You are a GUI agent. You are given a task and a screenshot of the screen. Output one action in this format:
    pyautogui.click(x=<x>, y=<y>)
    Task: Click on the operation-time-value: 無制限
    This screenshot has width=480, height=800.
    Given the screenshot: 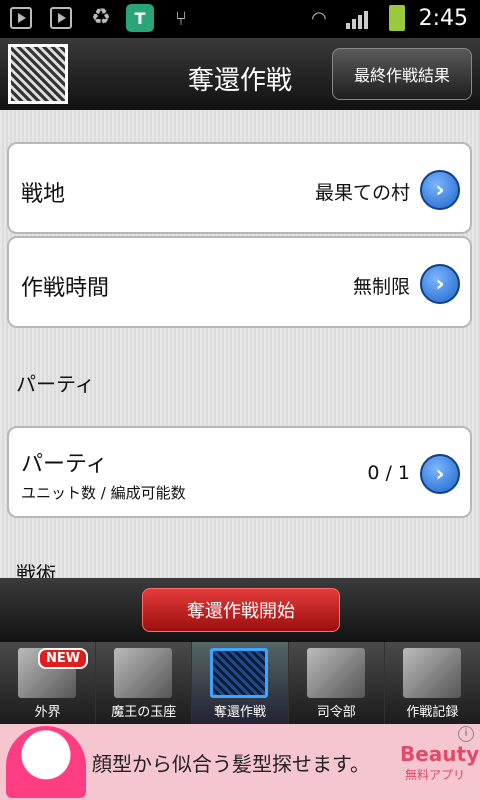 What is the action you would take?
    pyautogui.click(x=381, y=287)
    